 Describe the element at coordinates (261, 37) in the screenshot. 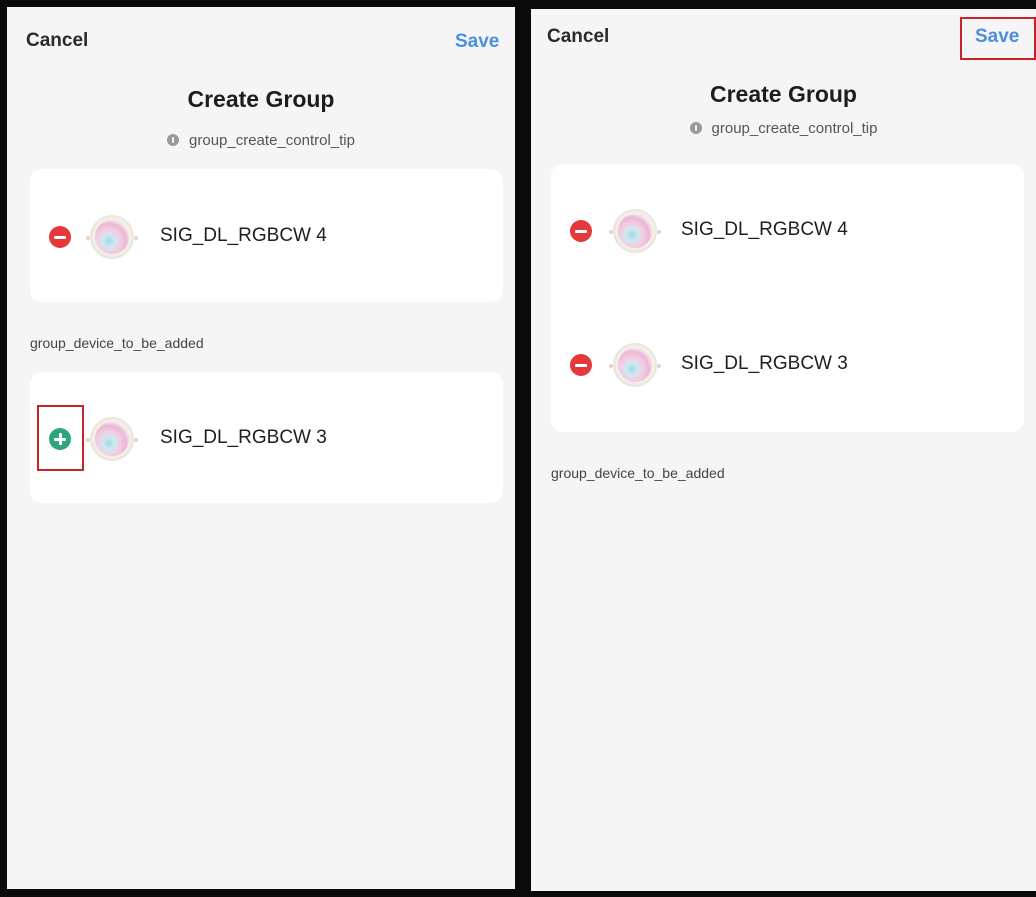

I see `nav-bar: Cancel Save` at that location.